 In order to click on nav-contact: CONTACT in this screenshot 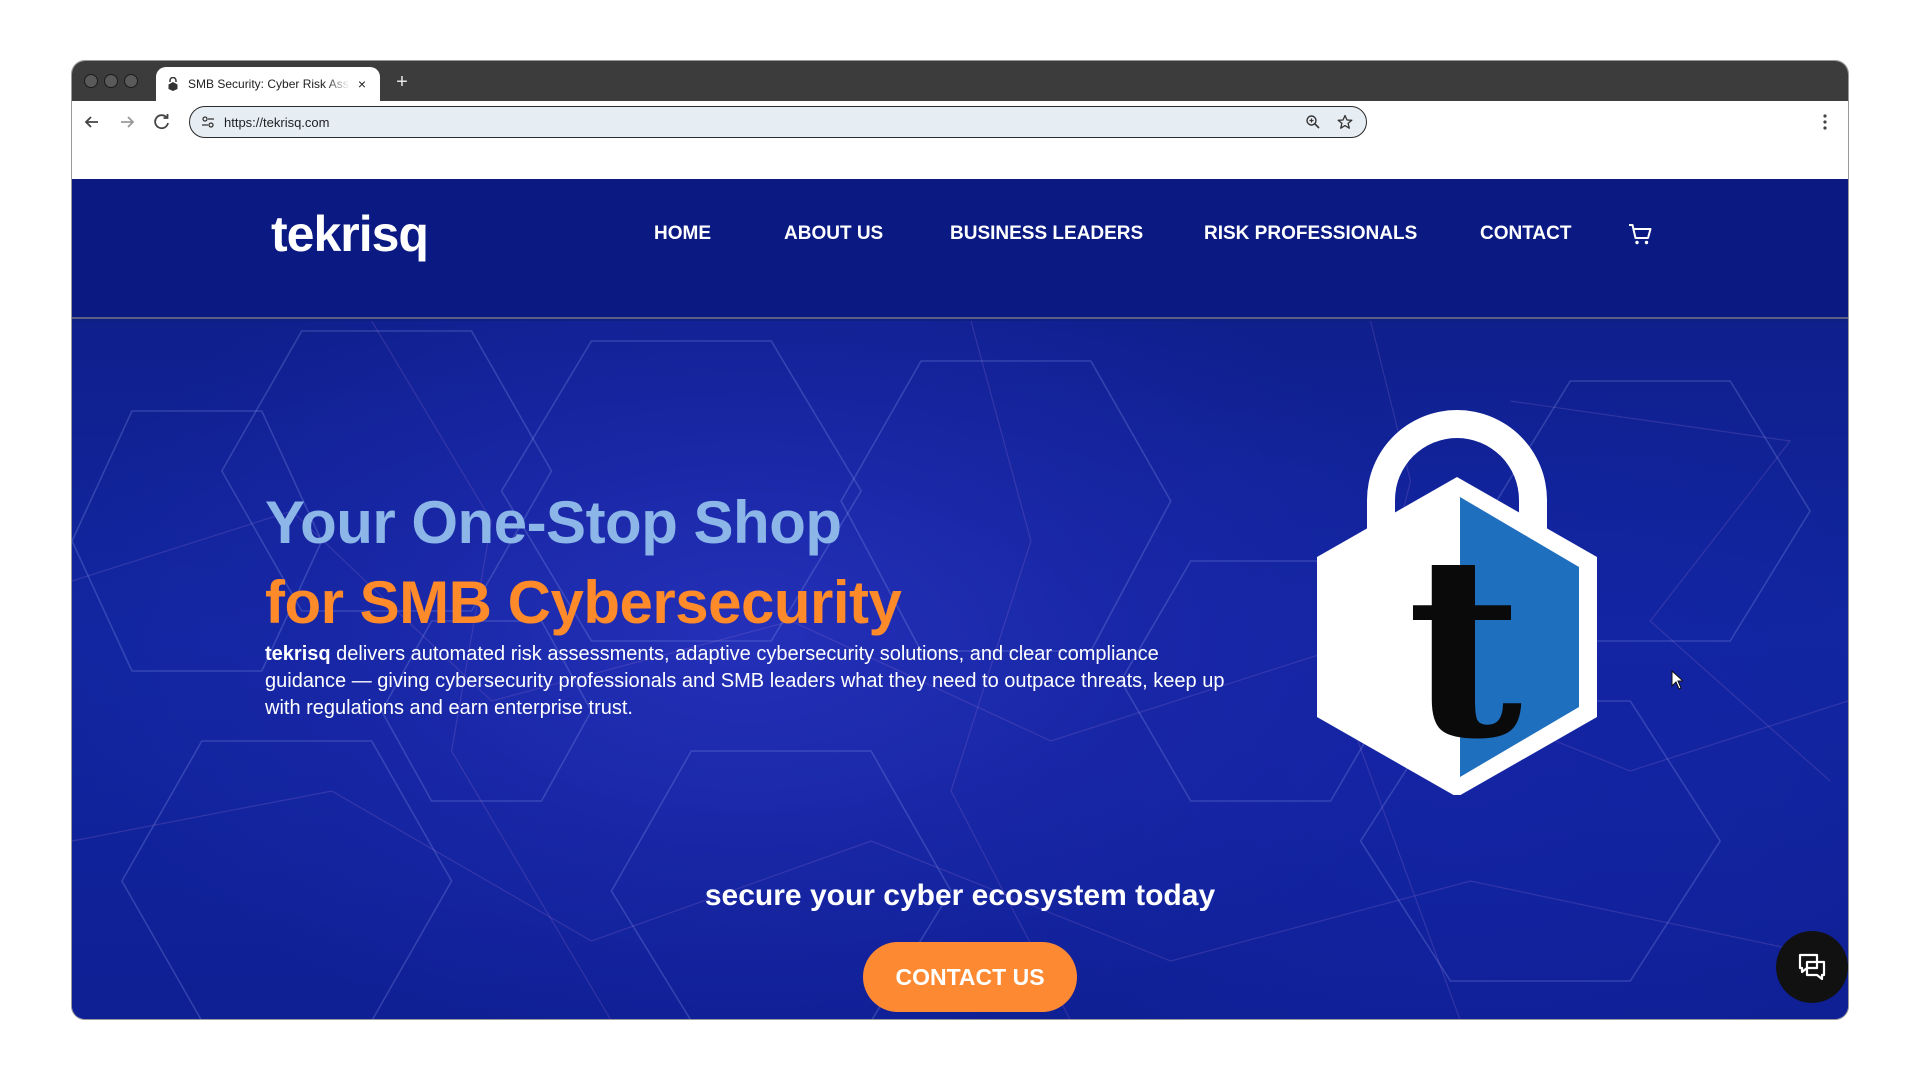, I will do `click(1525, 234)`.